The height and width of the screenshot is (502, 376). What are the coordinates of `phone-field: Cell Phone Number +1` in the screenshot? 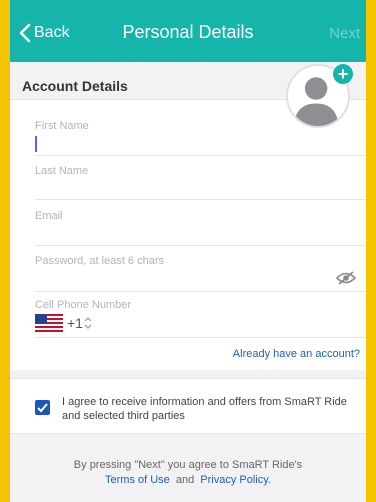 It's located at (200, 315).